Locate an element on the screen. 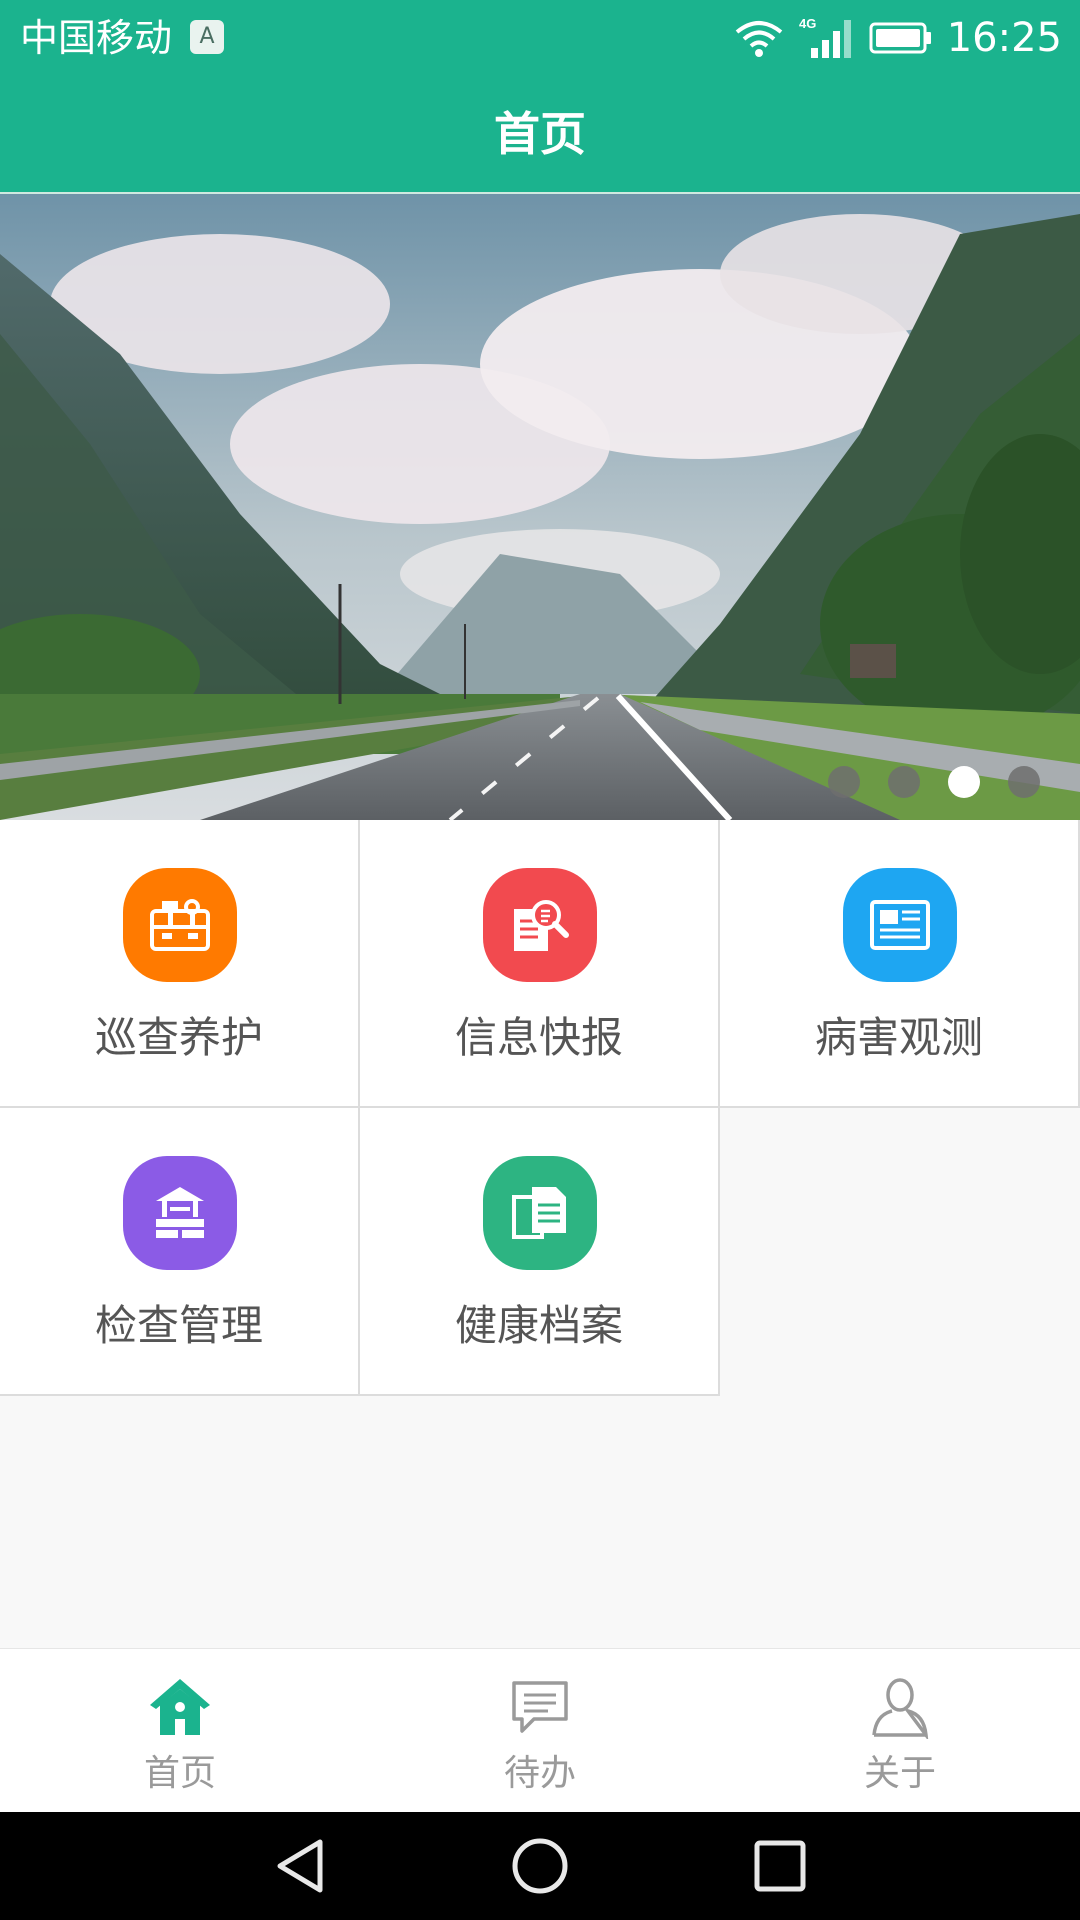 The height and width of the screenshot is (1920, 1080). system-navigation-bar is located at coordinates (540, 1866).